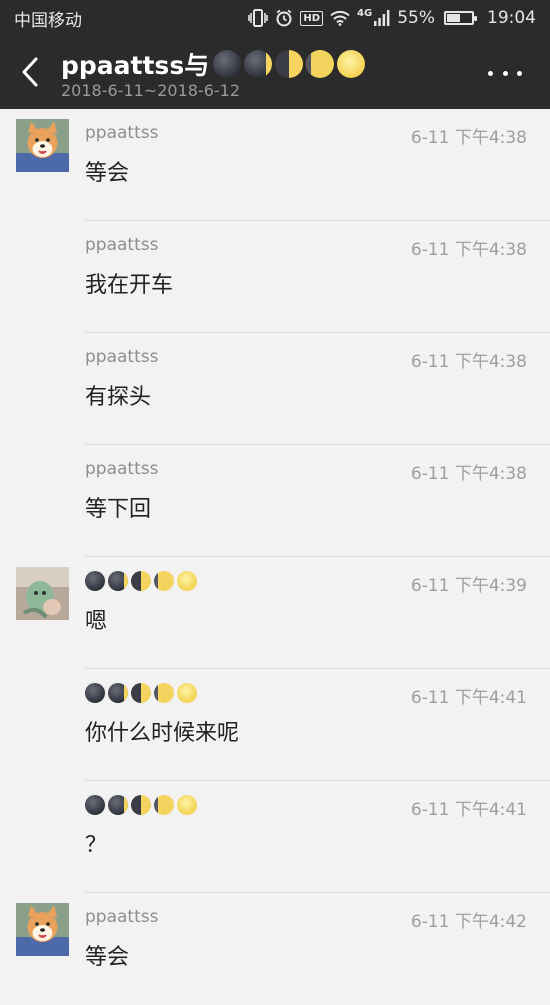 This screenshot has width=550, height=1005. Describe the element at coordinates (162, 733) in the screenshot. I see `message-text: 你什么时候来呢` at that location.